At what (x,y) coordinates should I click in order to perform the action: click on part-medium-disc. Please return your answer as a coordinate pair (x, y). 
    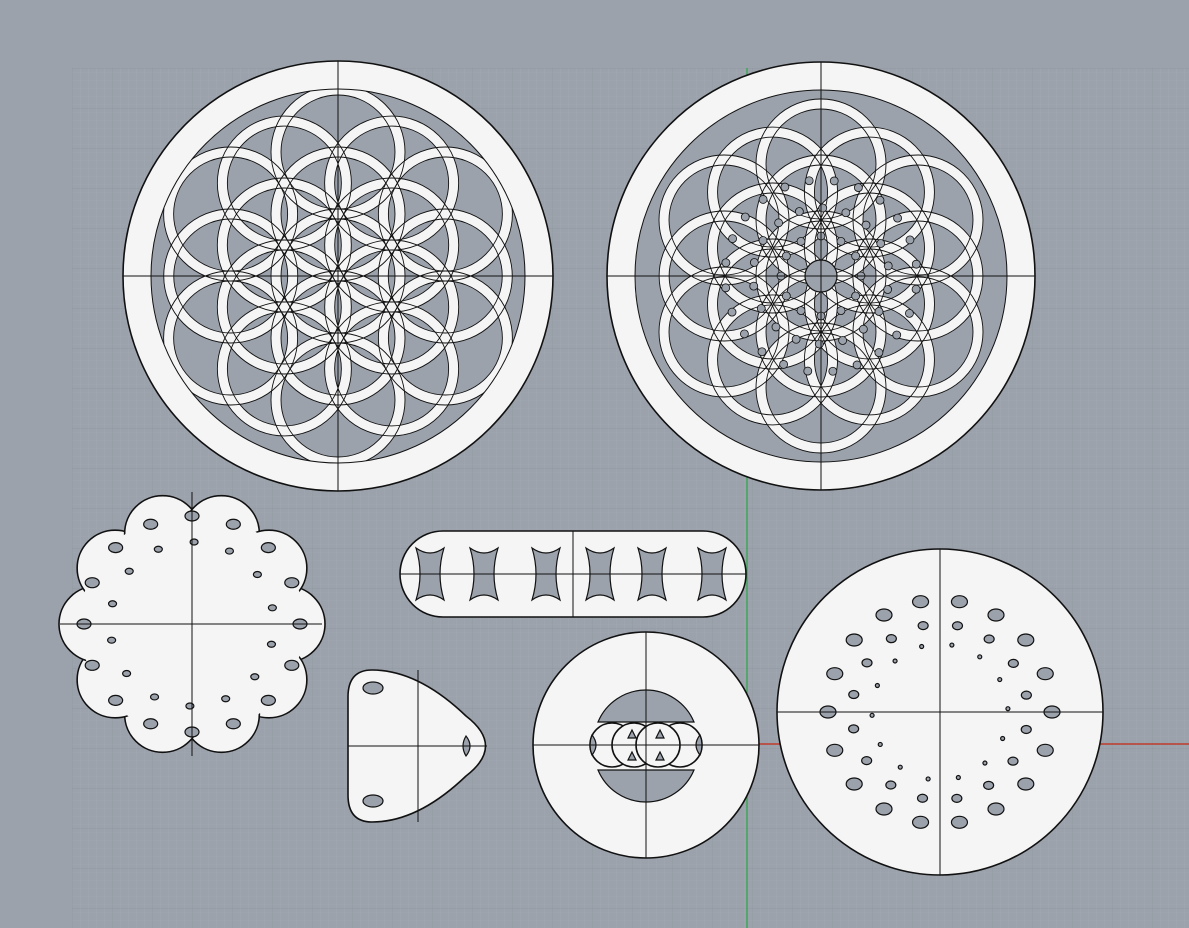
    Looking at the image, I should click on (940, 712).